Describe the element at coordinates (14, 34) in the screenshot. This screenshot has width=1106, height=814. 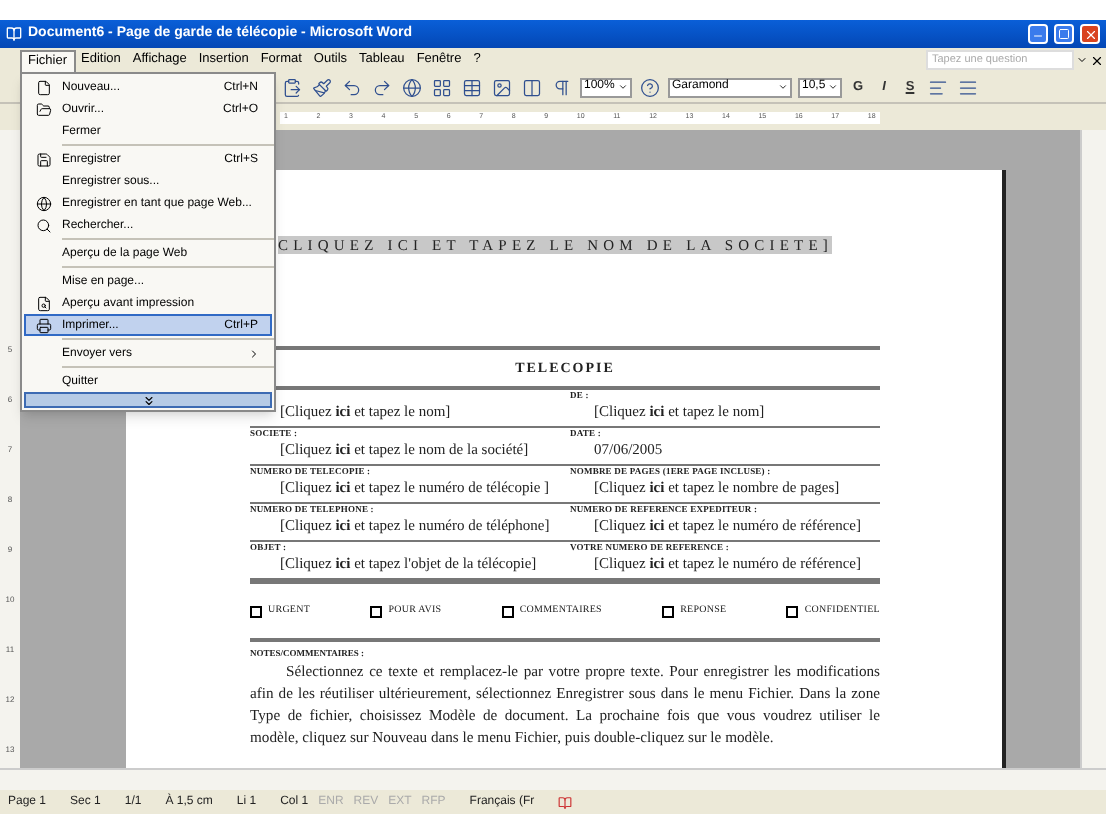
I see `document-icon` at that location.